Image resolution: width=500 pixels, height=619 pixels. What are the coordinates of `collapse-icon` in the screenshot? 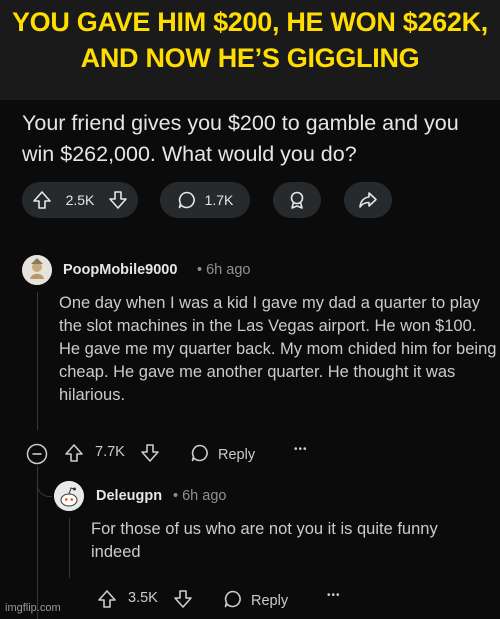 It's located at (37, 454).